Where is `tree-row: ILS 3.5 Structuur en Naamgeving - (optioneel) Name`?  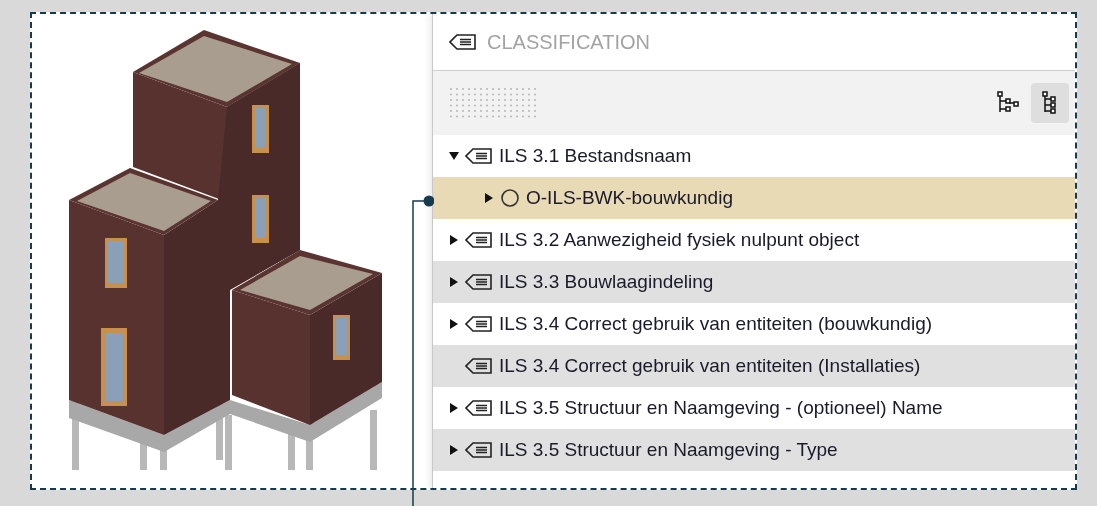
tree-row: ILS 3.5 Structuur en Naamgeving - (optioneel) Name is located at coordinates (754, 408).